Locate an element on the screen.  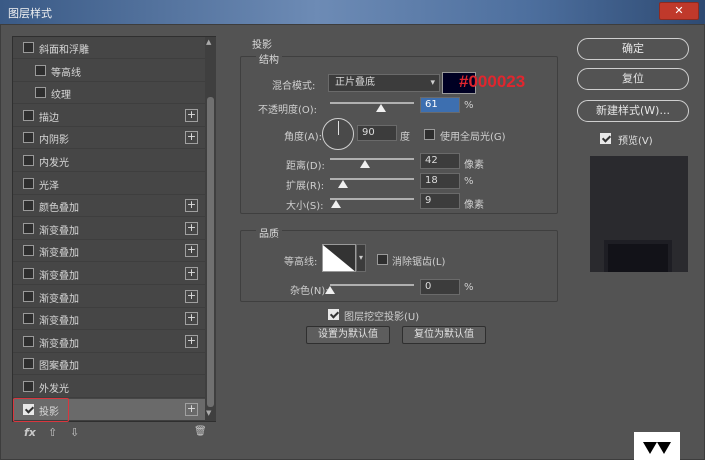
size-input: 9 is located at coordinates (440, 201).